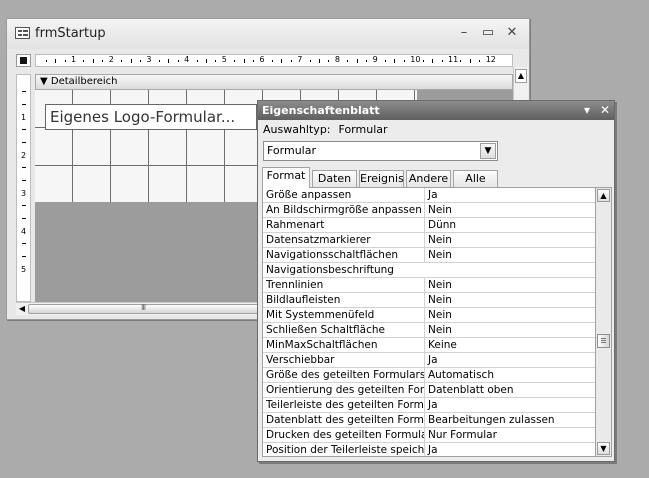 The width and height of the screenshot is (649, 478). Describe the element at coordinates (375, 59) in the screenshot. I see `ruler-number: 9` at that location.